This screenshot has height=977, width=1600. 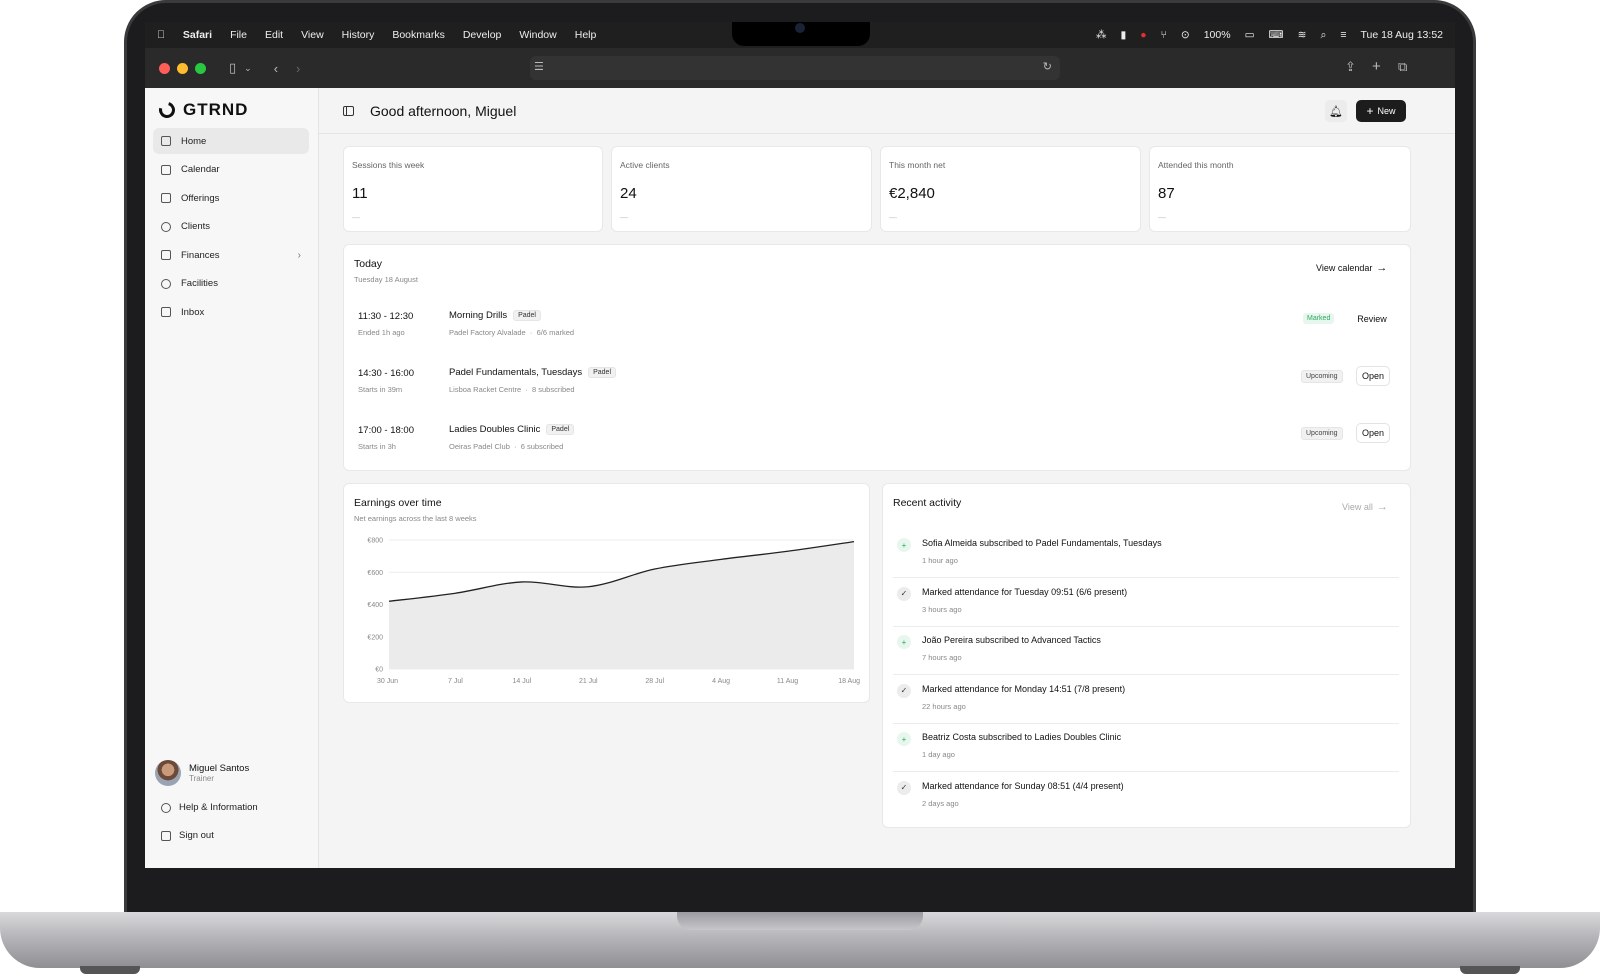 What do you see at coordinates (1401, 35) in the screenshot?
I see `menubar-clock: Tue 18 Aug 13:52` at bounding box center [1401, 35].